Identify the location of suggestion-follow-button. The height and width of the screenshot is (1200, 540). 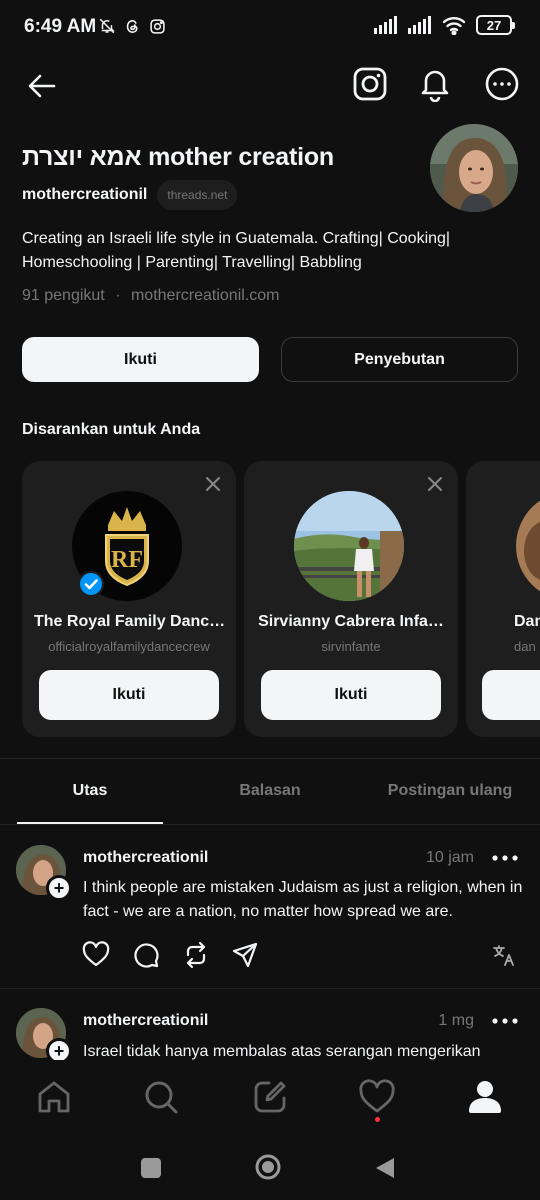
(511, 695).